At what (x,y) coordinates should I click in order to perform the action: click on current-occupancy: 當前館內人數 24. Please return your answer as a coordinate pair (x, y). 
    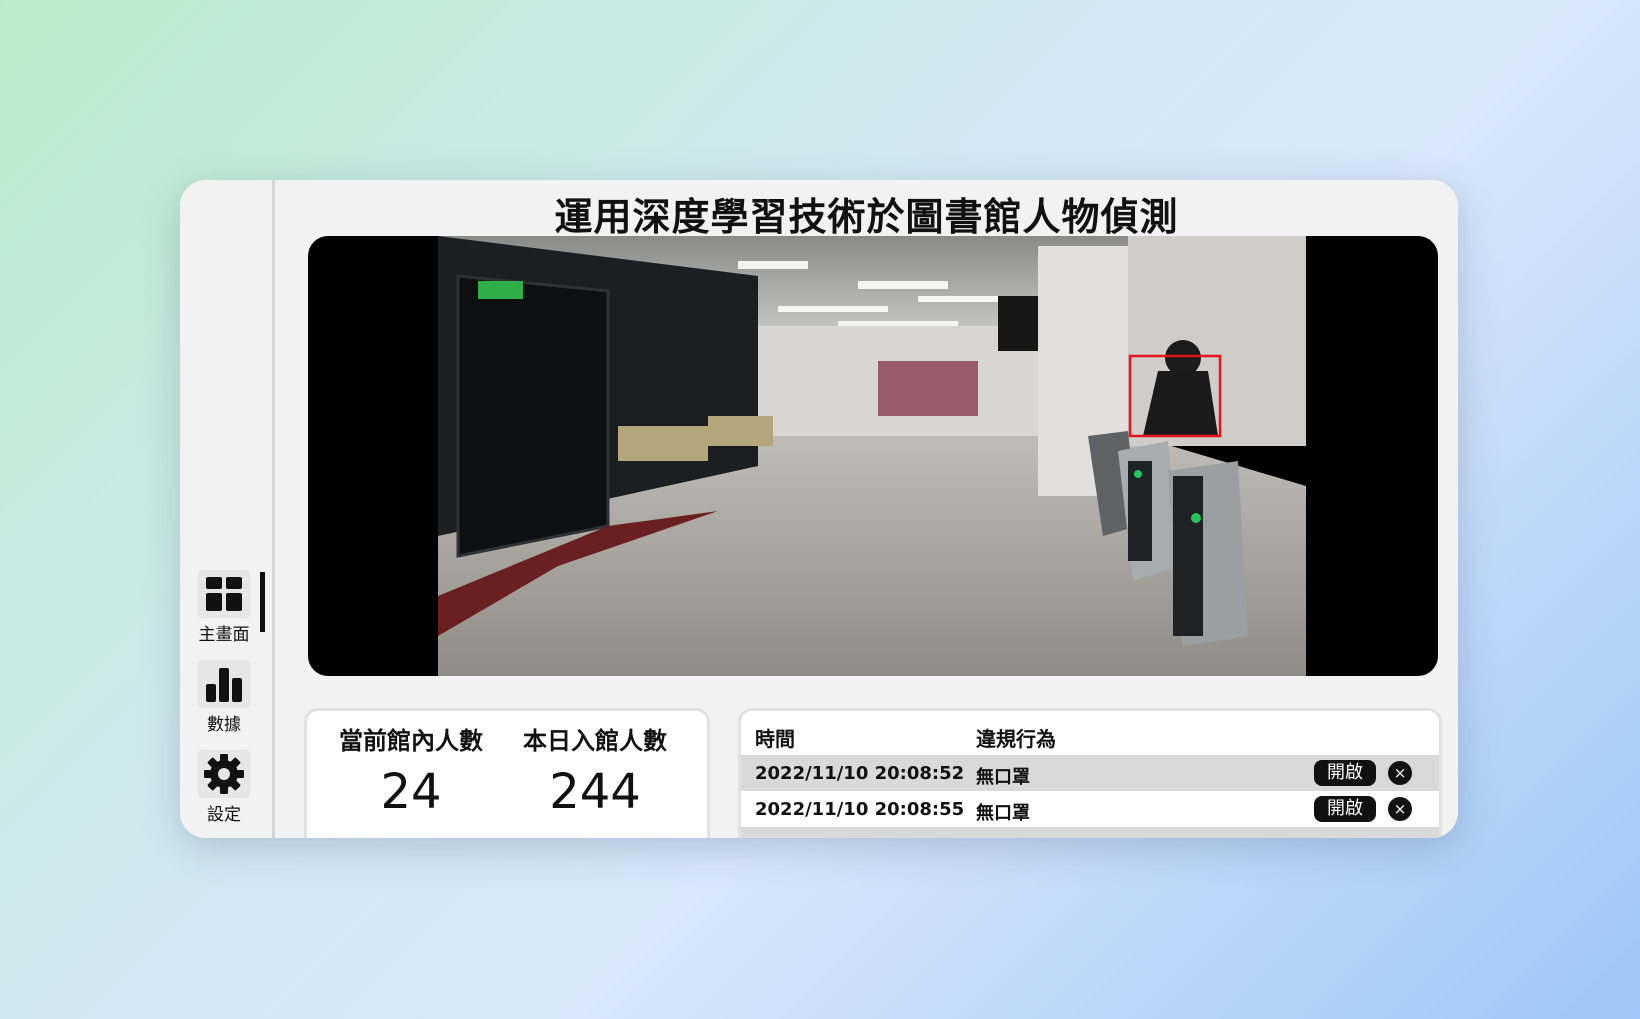
    Looking at the image, I should click on (411, 770).